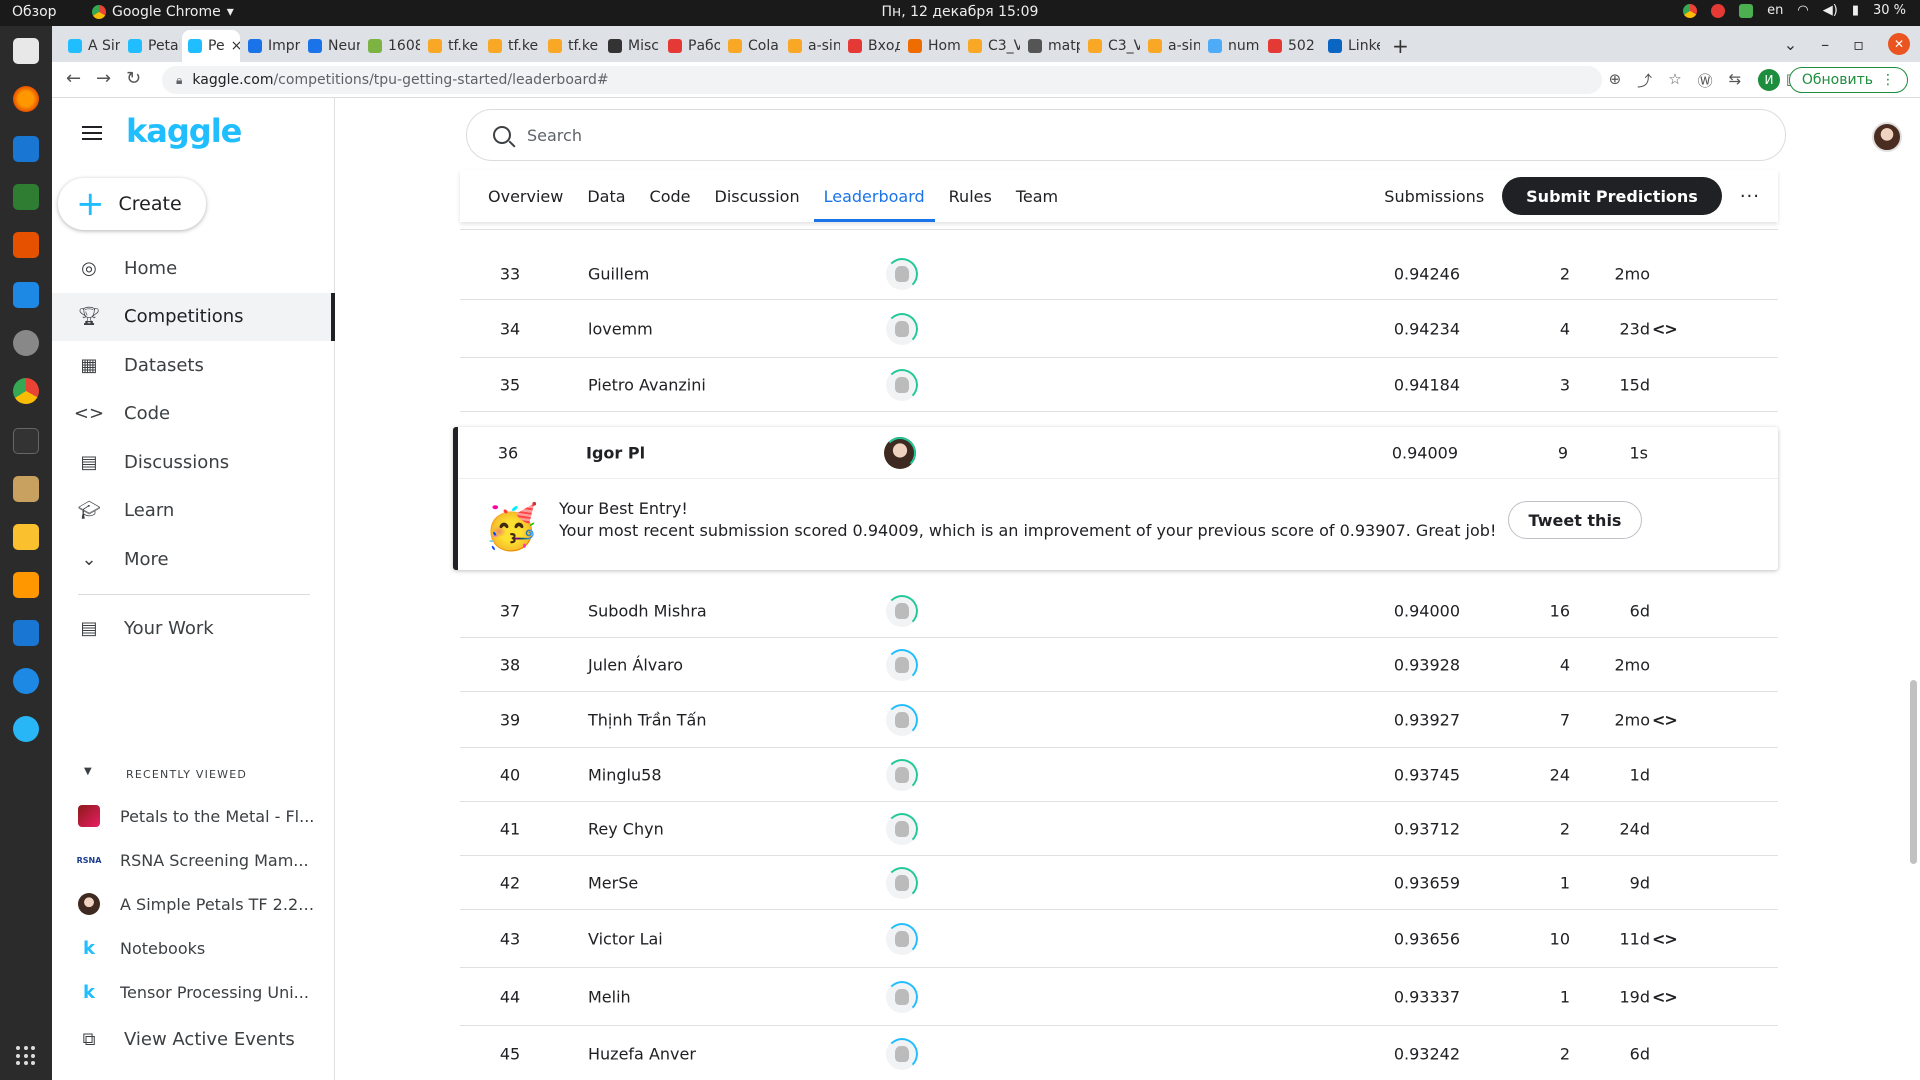 The image size is (1920, 1080). Describe the element at coordinates (1690, 10) in the screenshot. I see `chrome-tray-icon` at that location.